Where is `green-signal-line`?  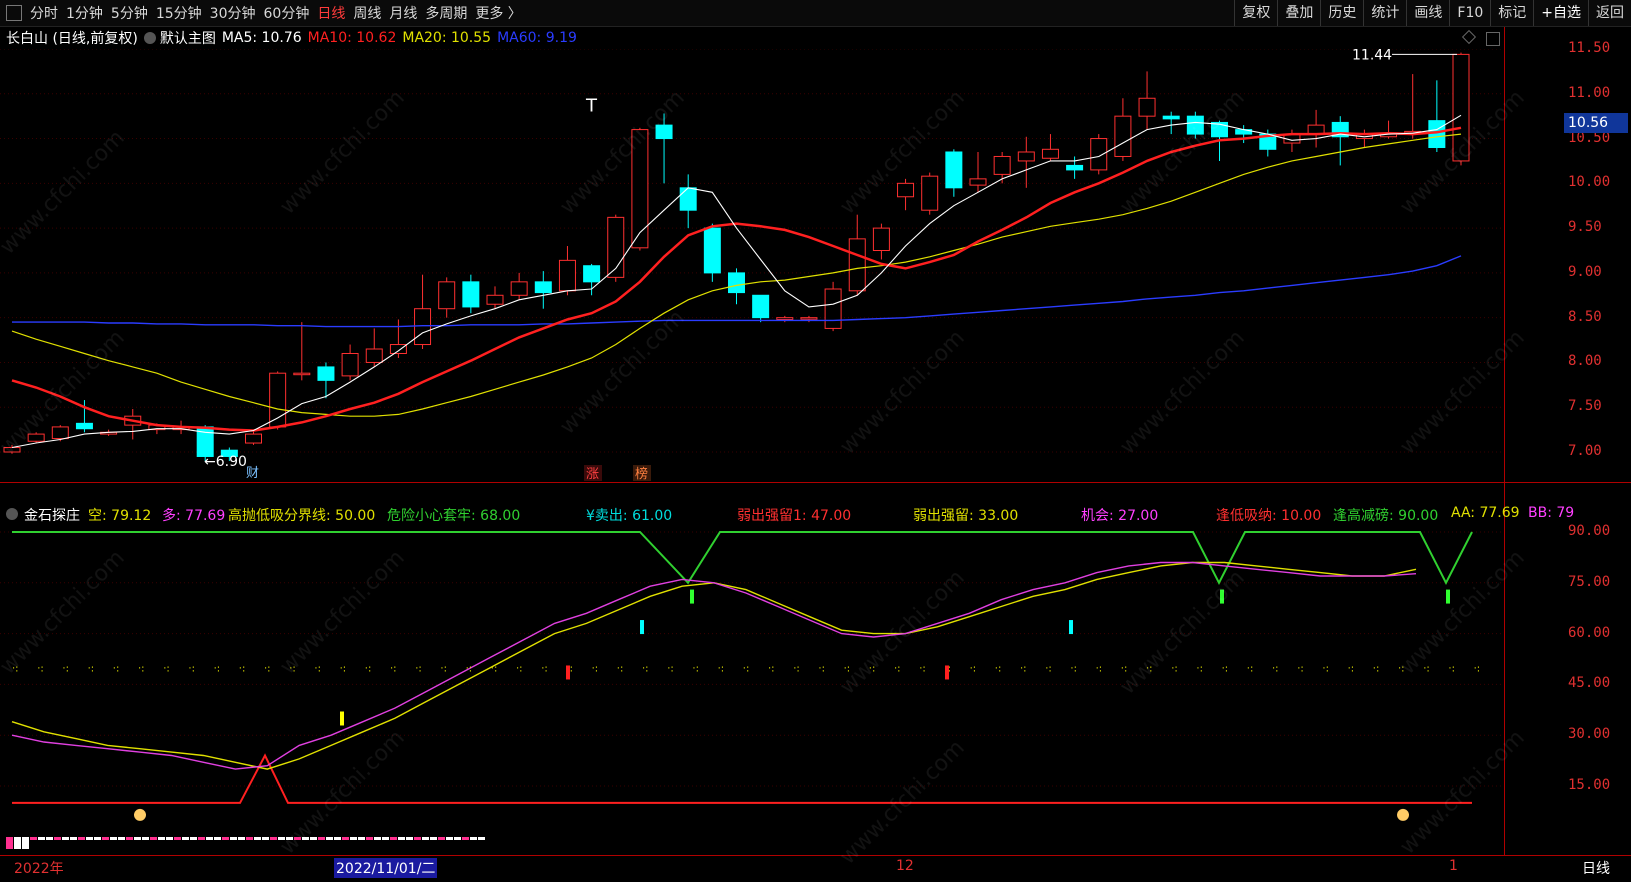
green-signal-line is located at coordinates (742, 558).